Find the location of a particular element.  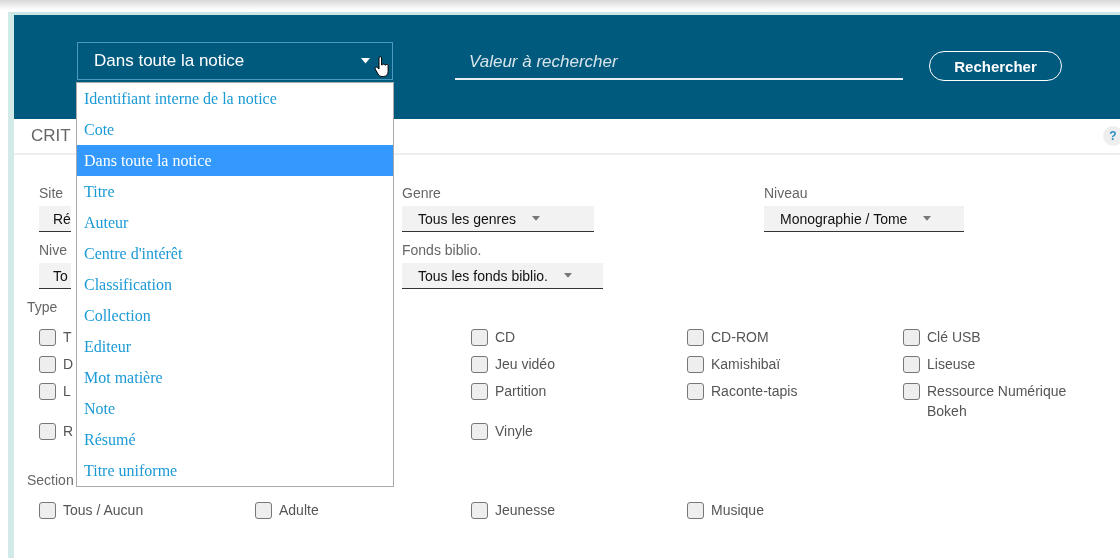

checkbox-label: Ressource Numérique Bokeh is located at coordinates (997, 401).